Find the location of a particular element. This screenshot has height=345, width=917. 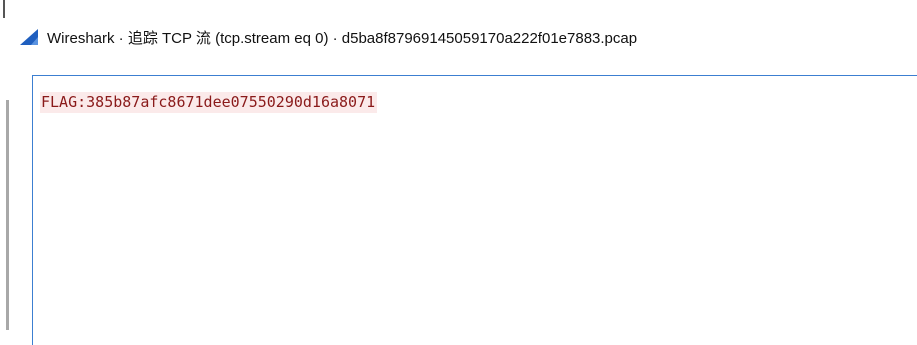

stream-text-line: FLAG:385b87afc8671dee07550290d16a8071 is located at coordinates (209, 102).